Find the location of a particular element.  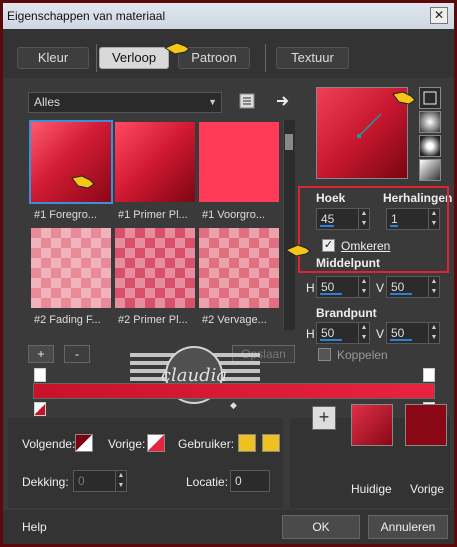

center-h-label: H is located at coordinates (310, 288).